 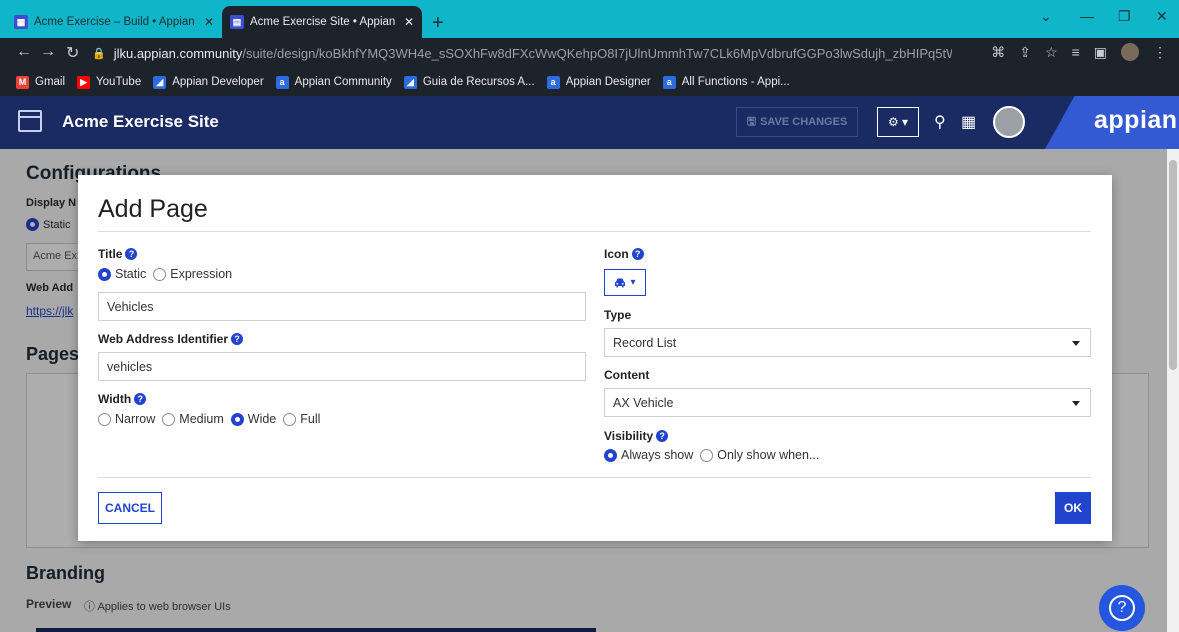 What do you see at coordinates (804, 122) in the screenshot?
I see `save-label: SAVE CHANGES` at bounding box center [804, 122].